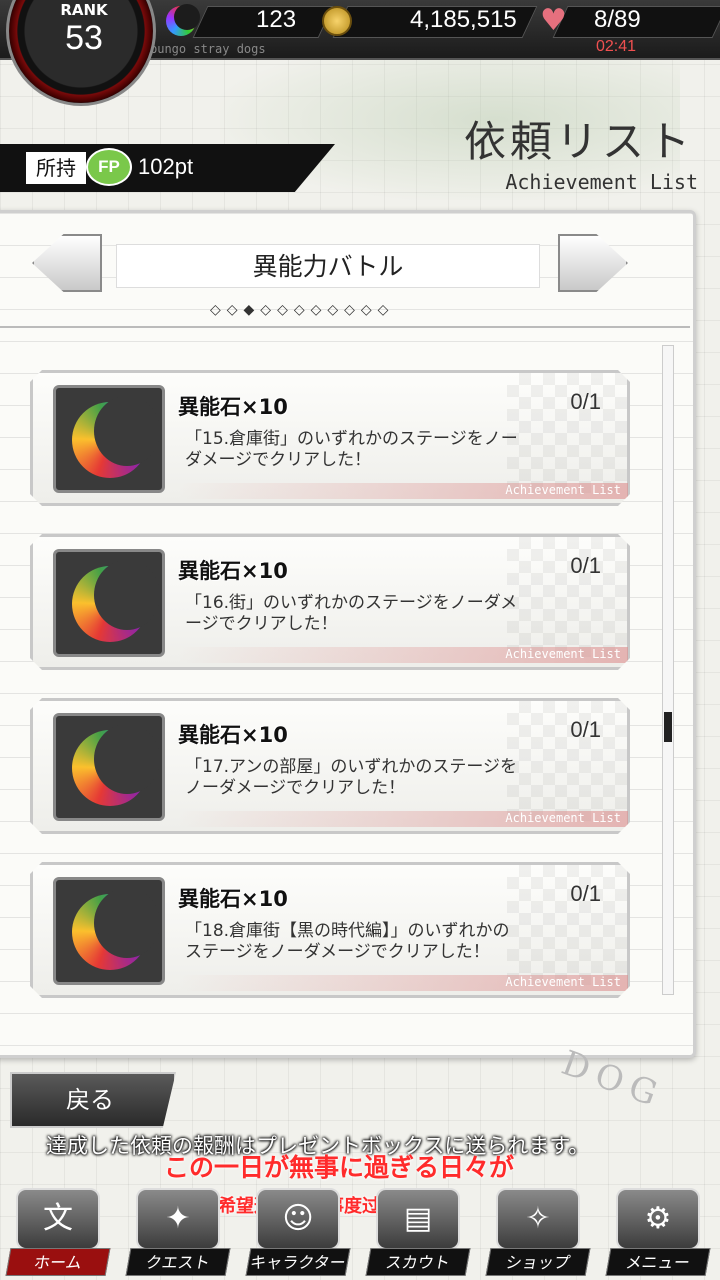  I want to click on ap-count: 8/89, so click(617, 19).